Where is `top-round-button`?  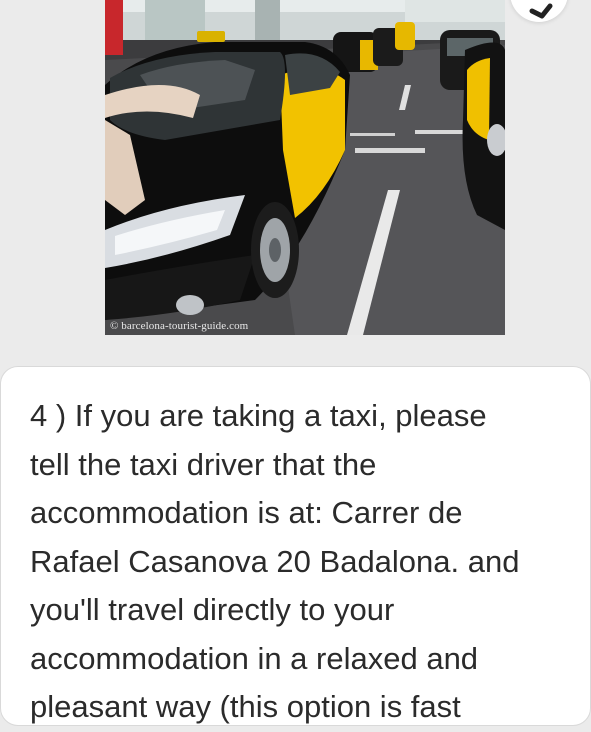
top-round-button is located at coordinates (539, 11).